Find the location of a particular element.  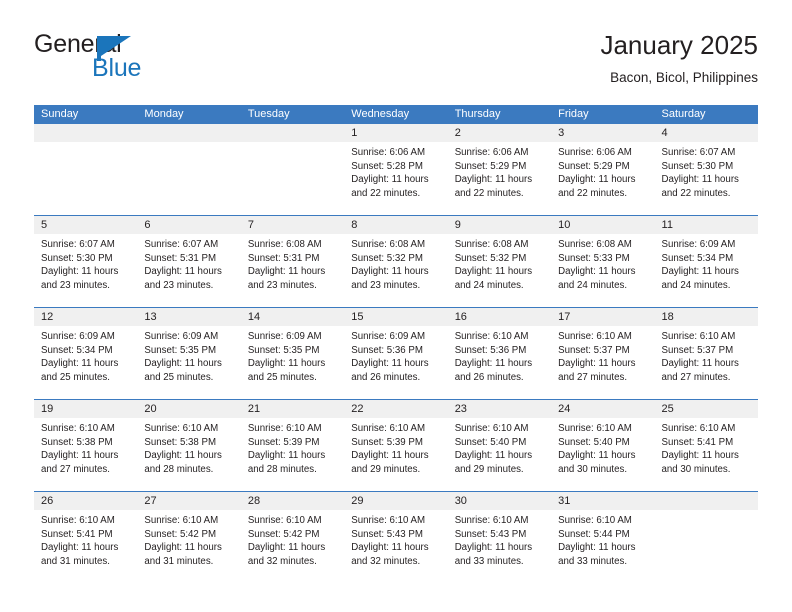

day-number: 21 is located at coordinates (292, 409).